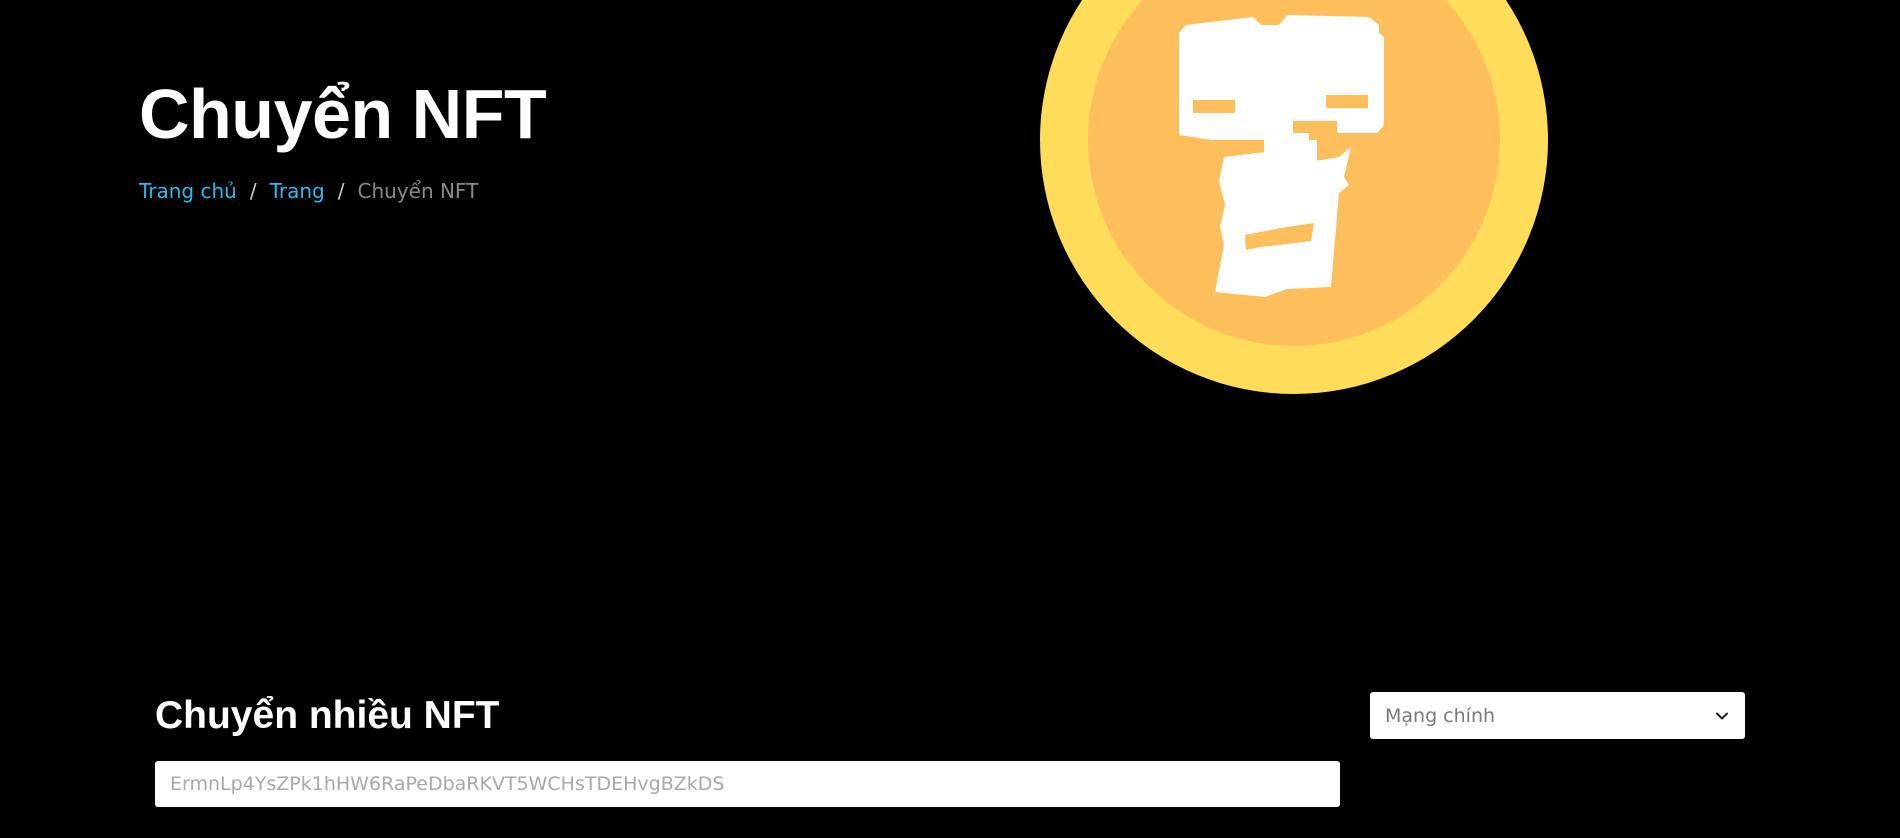  I want to click on nft-coin-logo-icon, so click(1294, 200).